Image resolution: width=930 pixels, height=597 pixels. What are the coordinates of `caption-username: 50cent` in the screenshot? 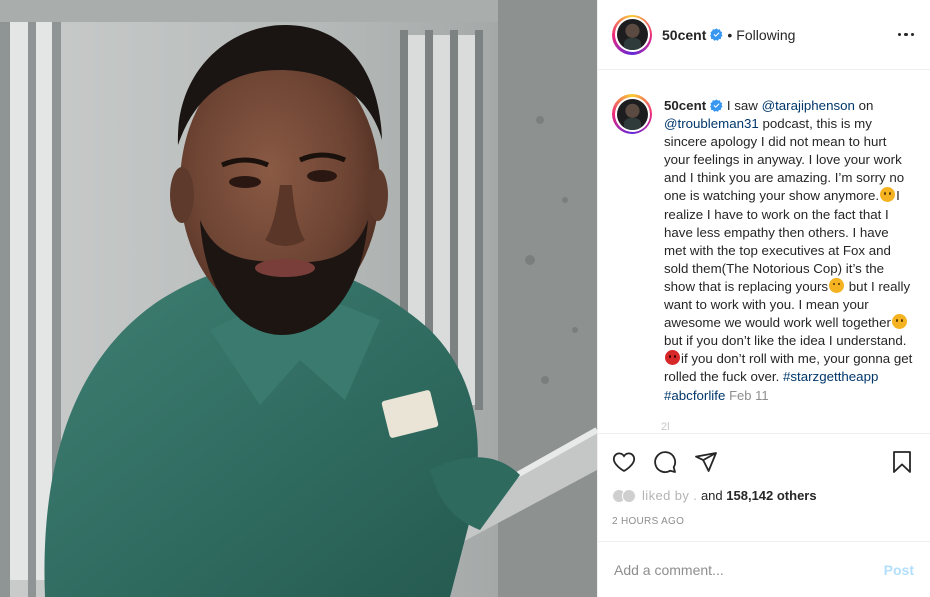 It's located at (685, 105).